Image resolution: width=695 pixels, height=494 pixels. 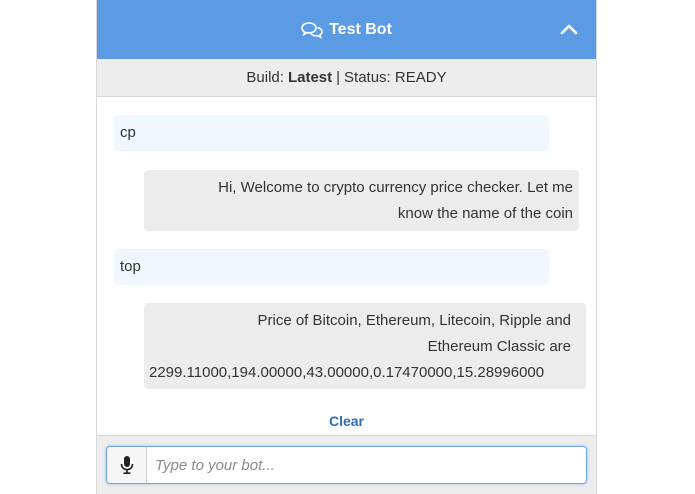 I want to click on message-text: top, so click(x=130, y=266).